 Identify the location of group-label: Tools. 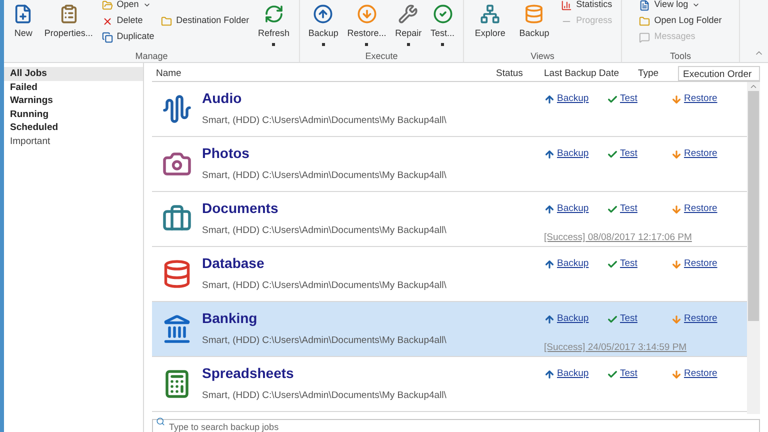
(680, 56).